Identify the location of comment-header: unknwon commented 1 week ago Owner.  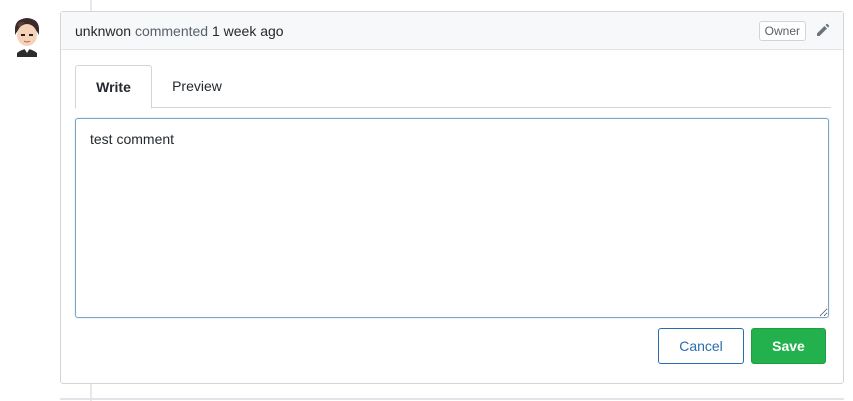
(452, 31).